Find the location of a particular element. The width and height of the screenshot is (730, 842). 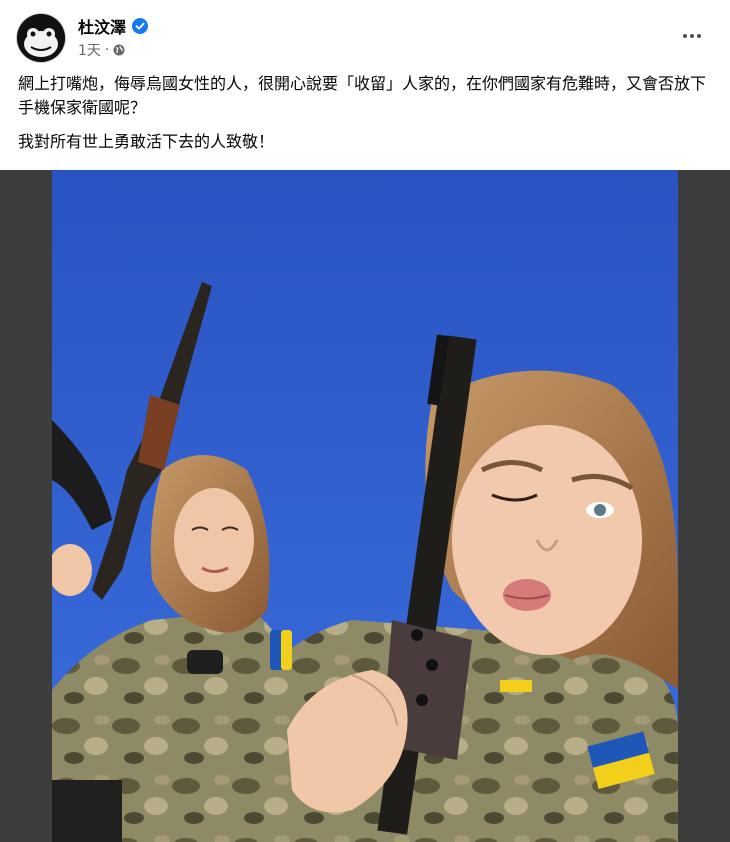

ukraine-flag-patch is located at coordinates (281, 650).